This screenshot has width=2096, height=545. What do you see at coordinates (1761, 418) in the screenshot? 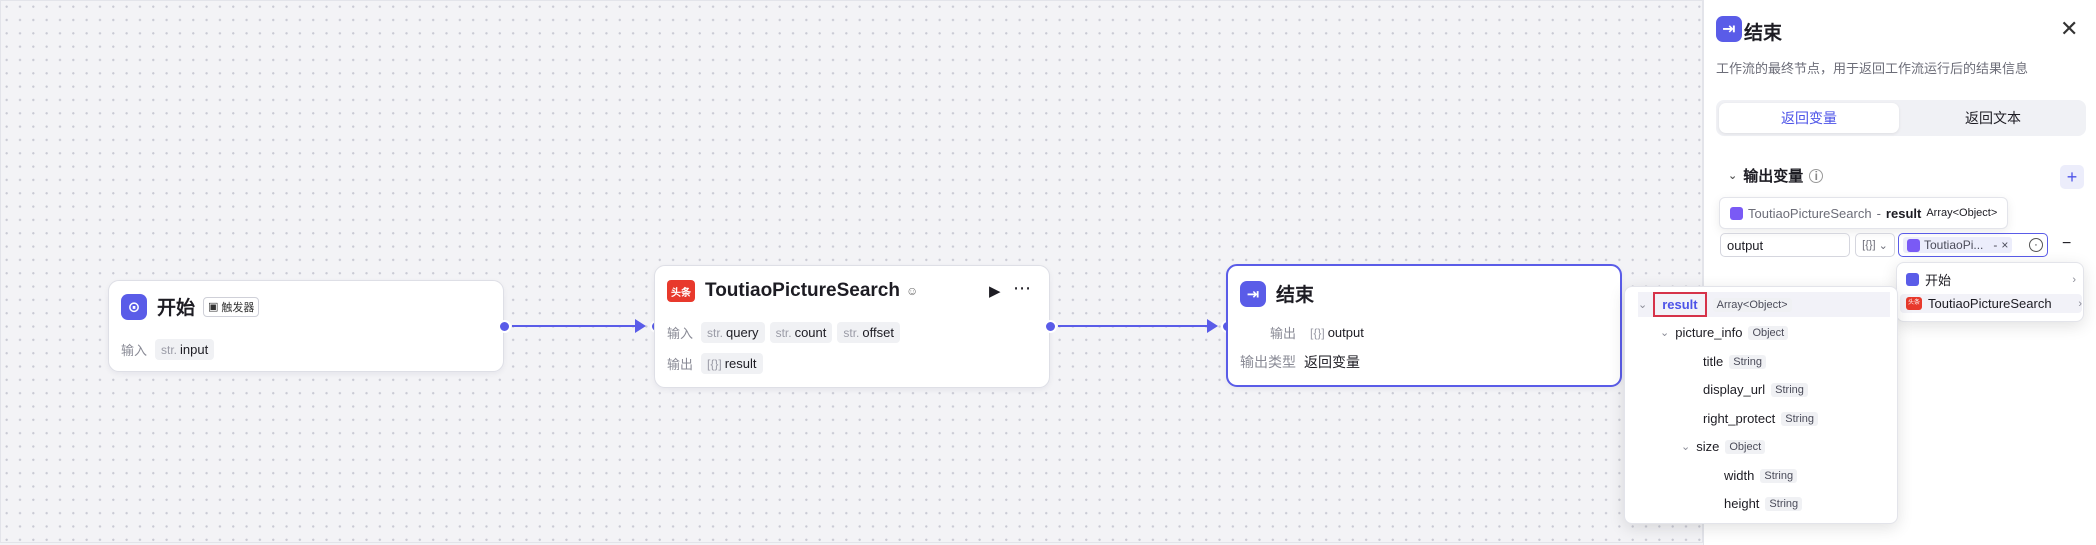
I see `tree-item-right-protect: right_protect String` at bounding box center [1761, 418].